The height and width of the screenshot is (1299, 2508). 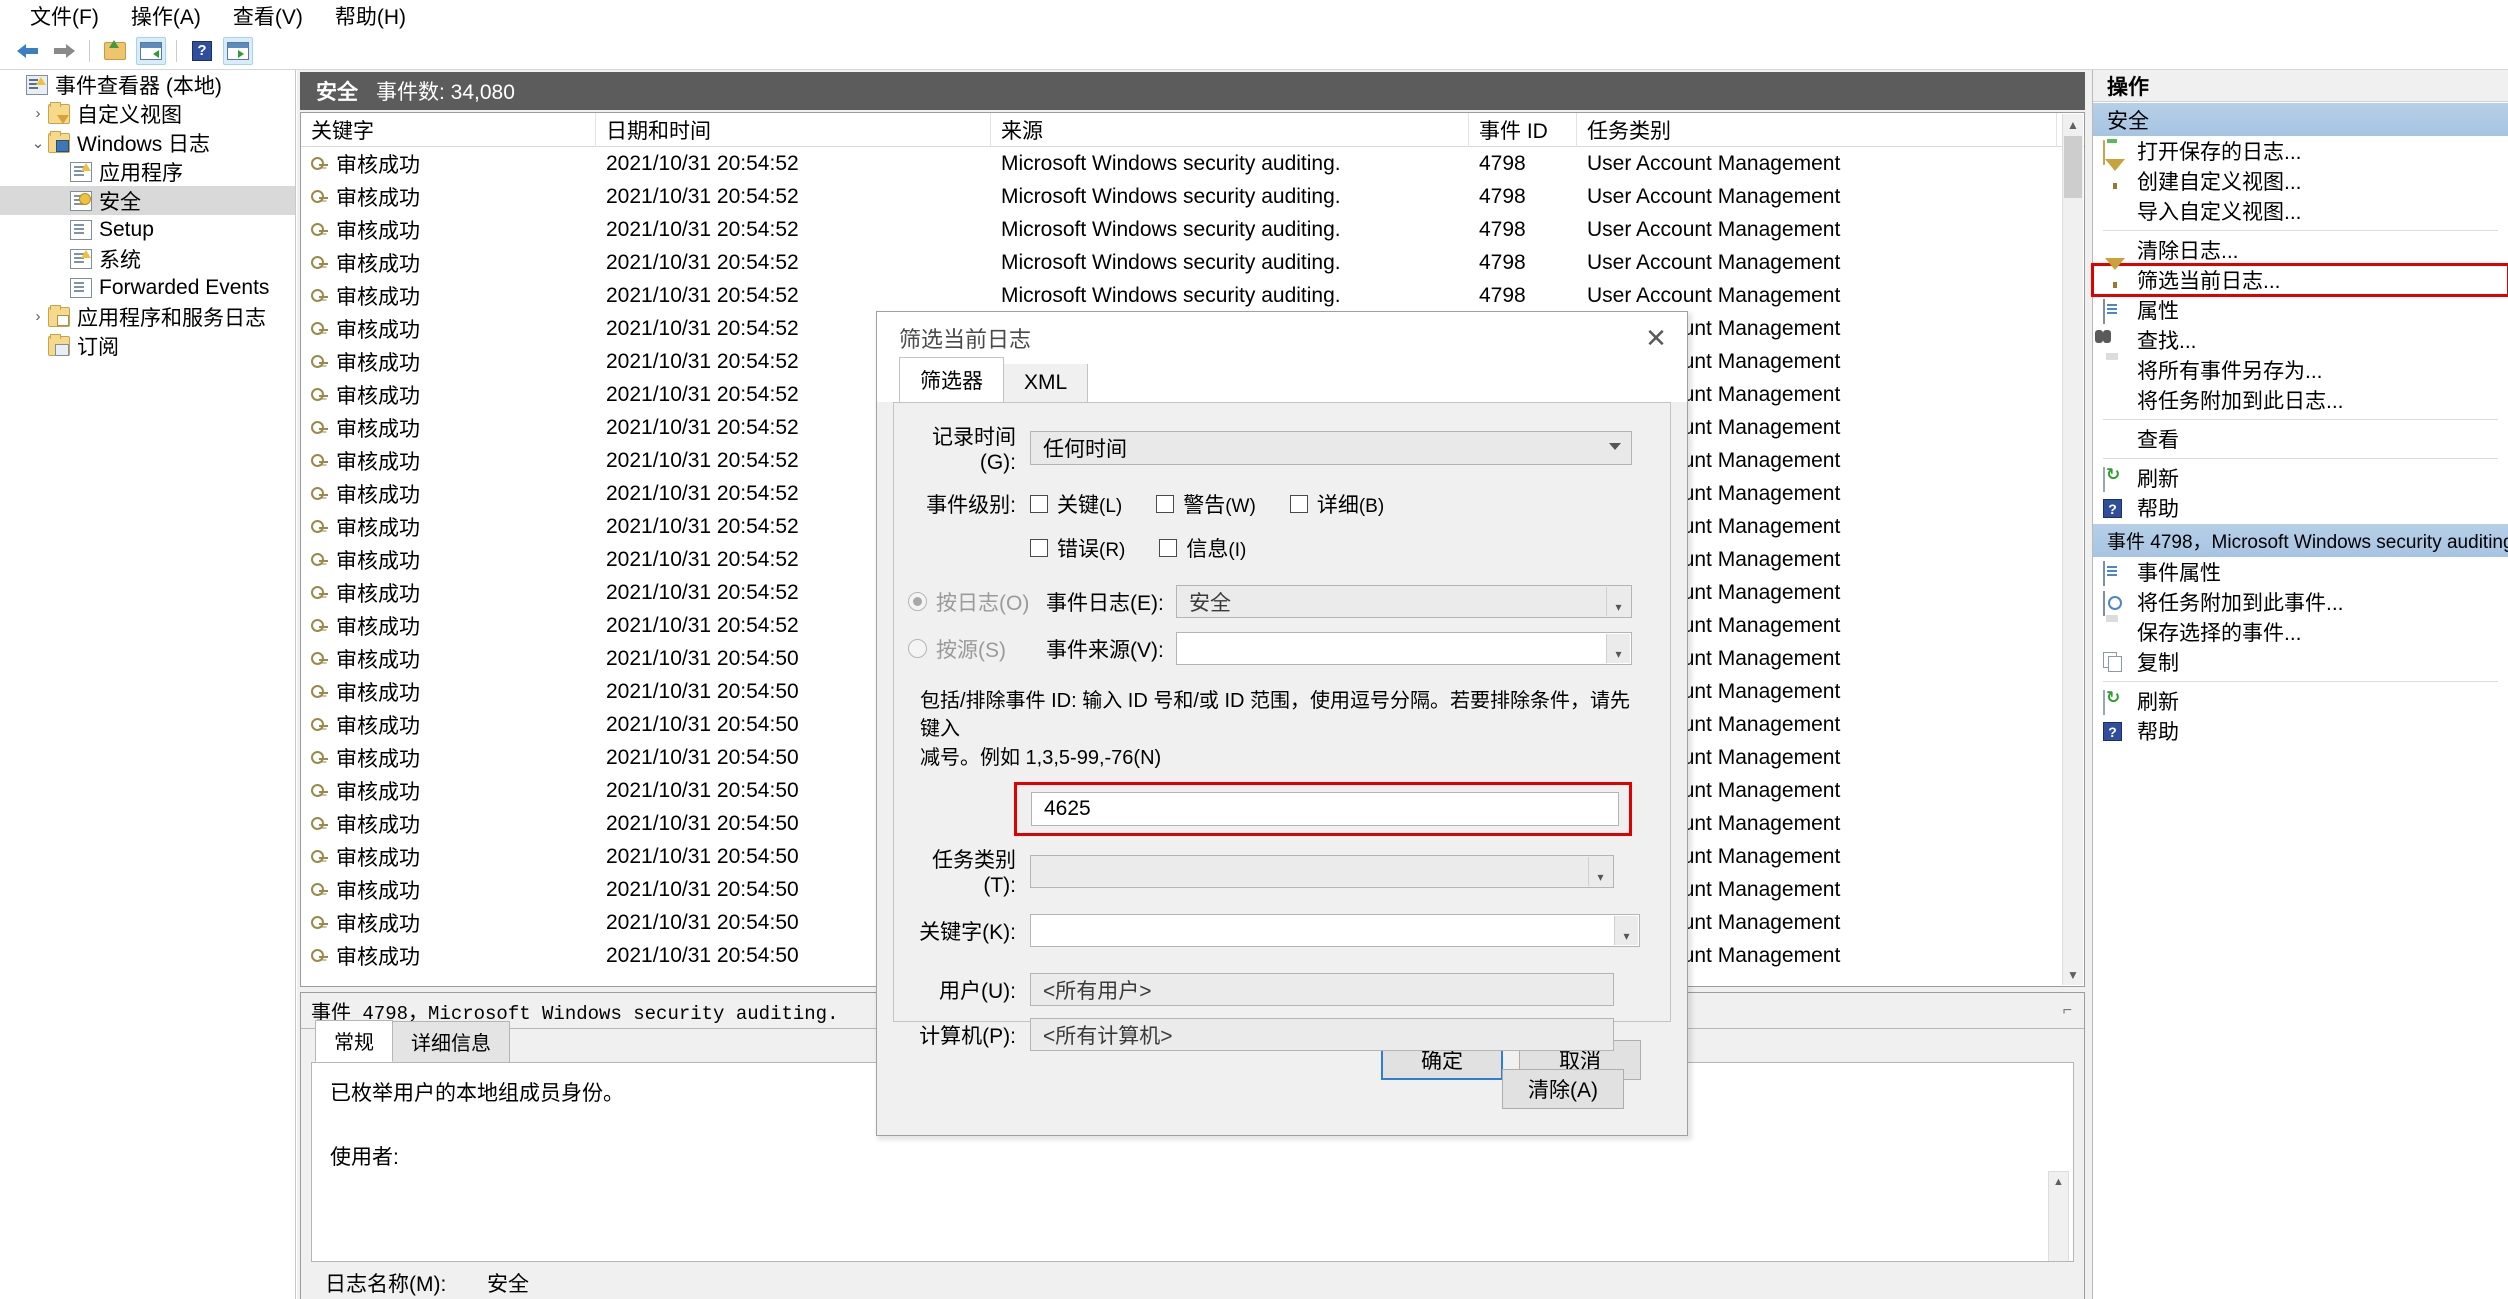 I want to click on tree-item-2: ⌄ Windows 日志, so click(x=147, y=142).